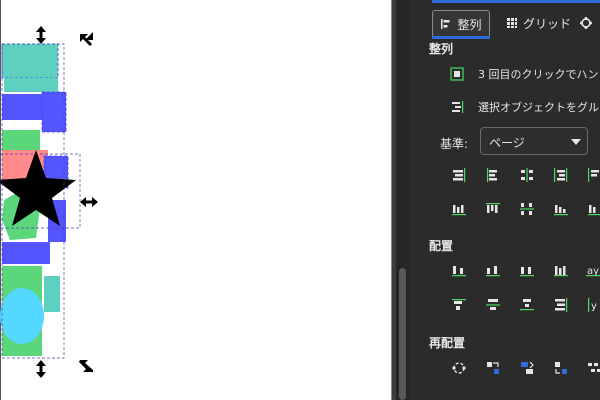 The width and height of the screenshot is (600, 400). I want to click on align-bottom-edge-icon, so click(459, 209).